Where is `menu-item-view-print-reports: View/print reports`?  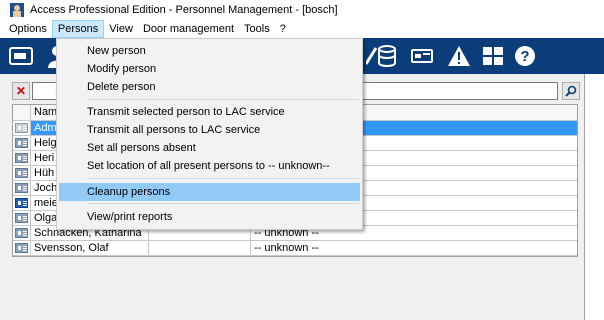 menu-item-view-print-reports: View/print reports is located at coordinates (209, 217).